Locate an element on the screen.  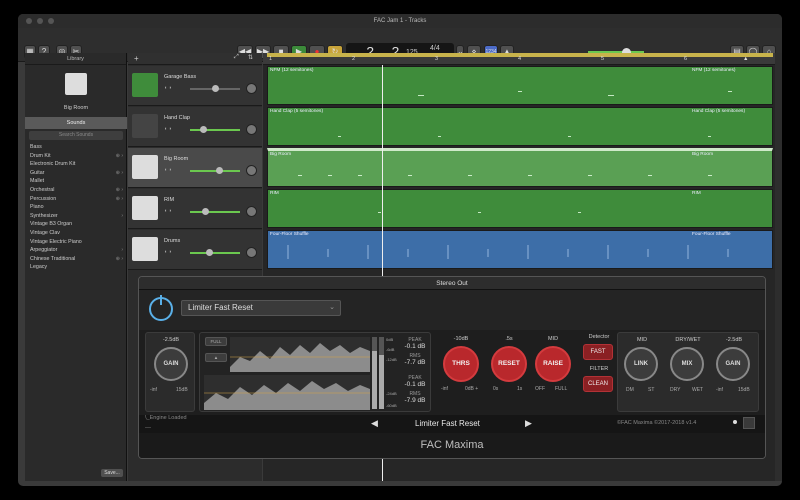
track-header-garage-bass: Garage Bass ◖ ◑ is located at coordinates (195, 86).